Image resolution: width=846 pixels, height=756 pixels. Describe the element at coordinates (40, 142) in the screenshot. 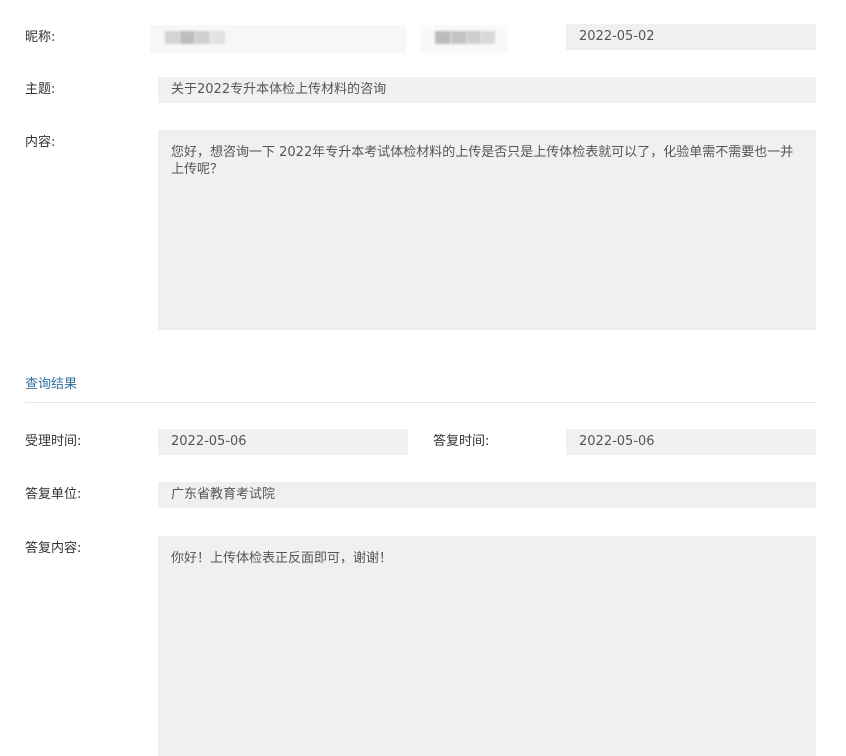

I see `content-label: 内容:` at that location.